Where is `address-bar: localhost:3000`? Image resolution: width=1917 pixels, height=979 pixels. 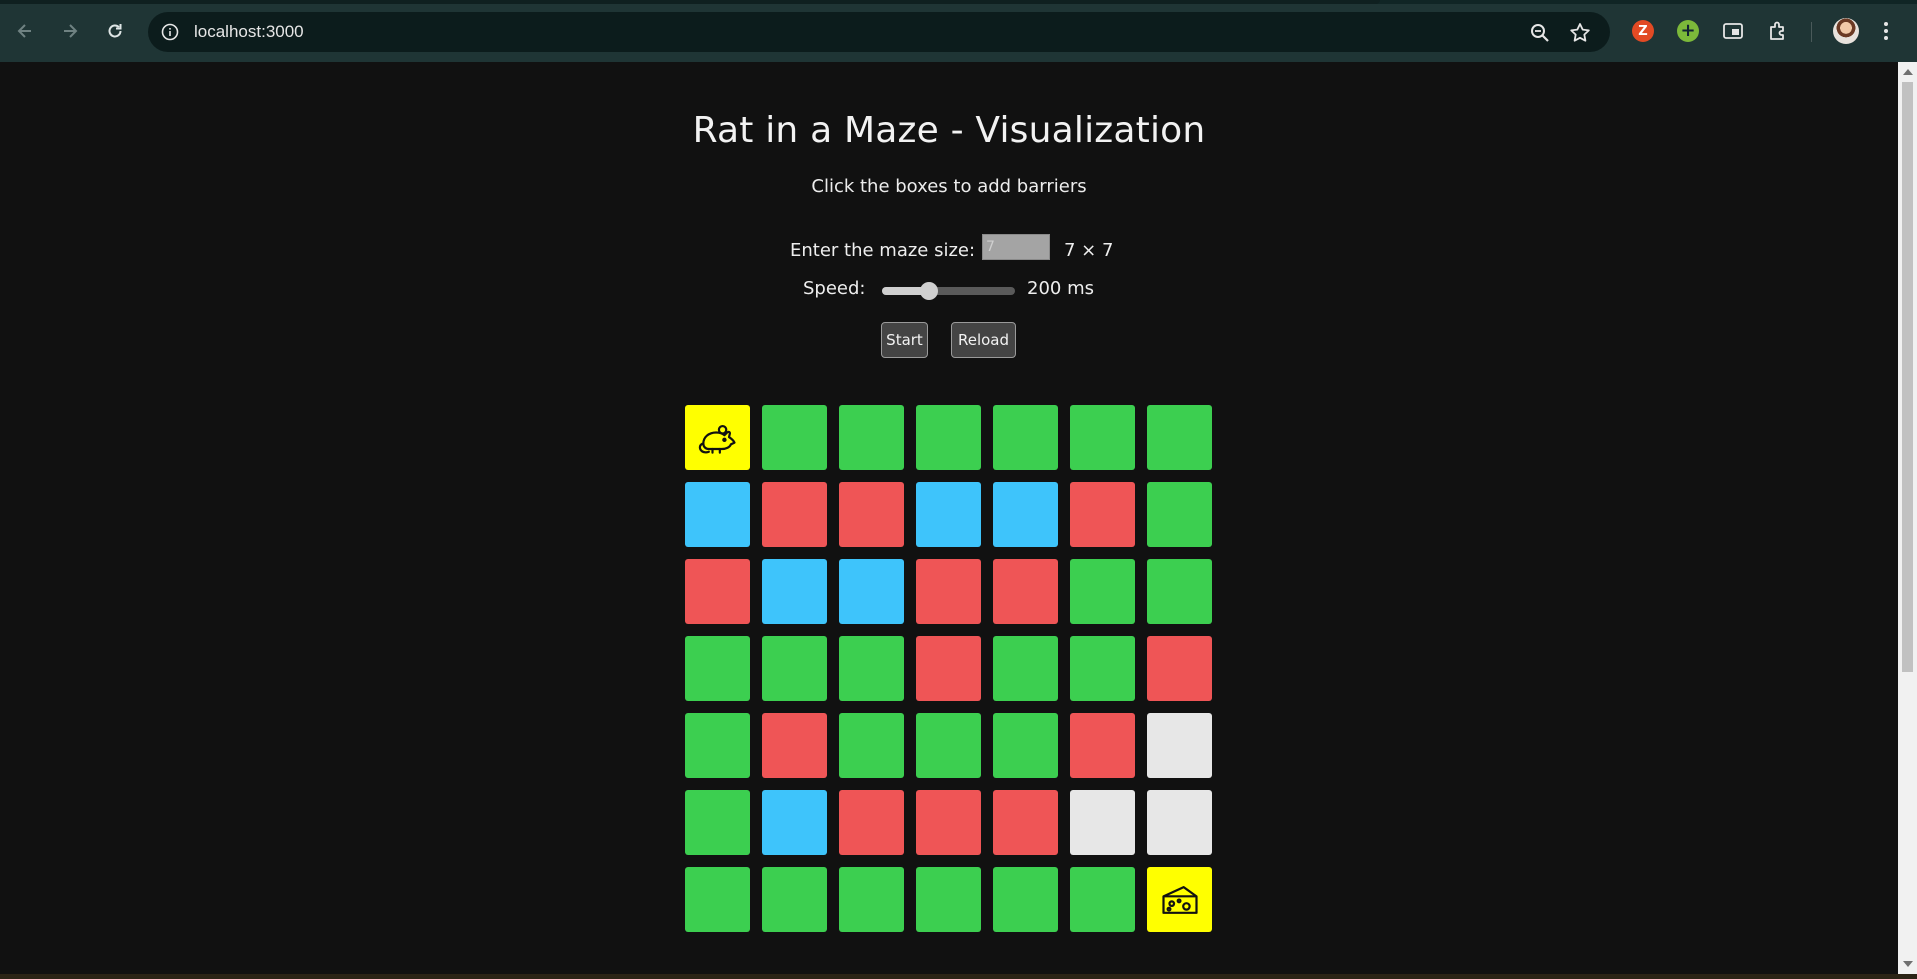 address-bar: localhost:3000 is located at coordinates (879, 32).